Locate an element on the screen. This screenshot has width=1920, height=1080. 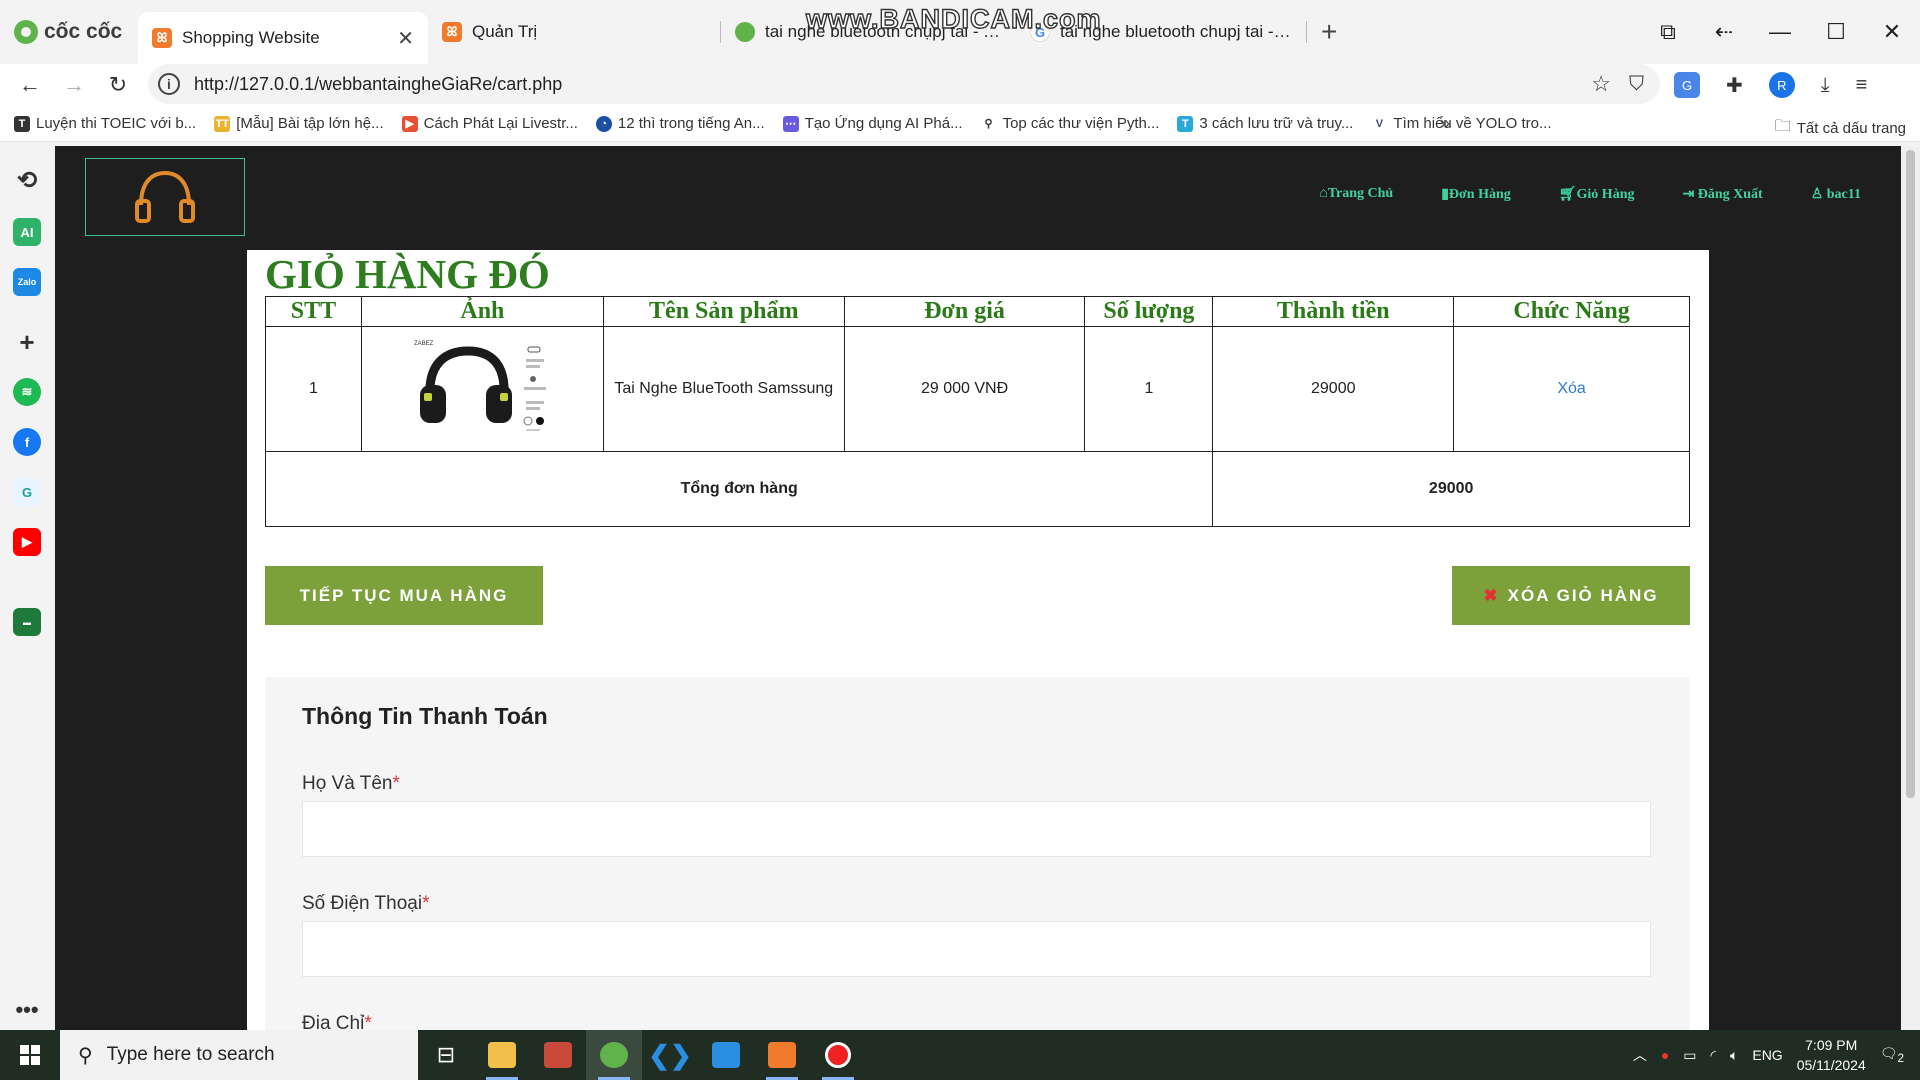
toolbox-app is located at coordinates (558, 1055).